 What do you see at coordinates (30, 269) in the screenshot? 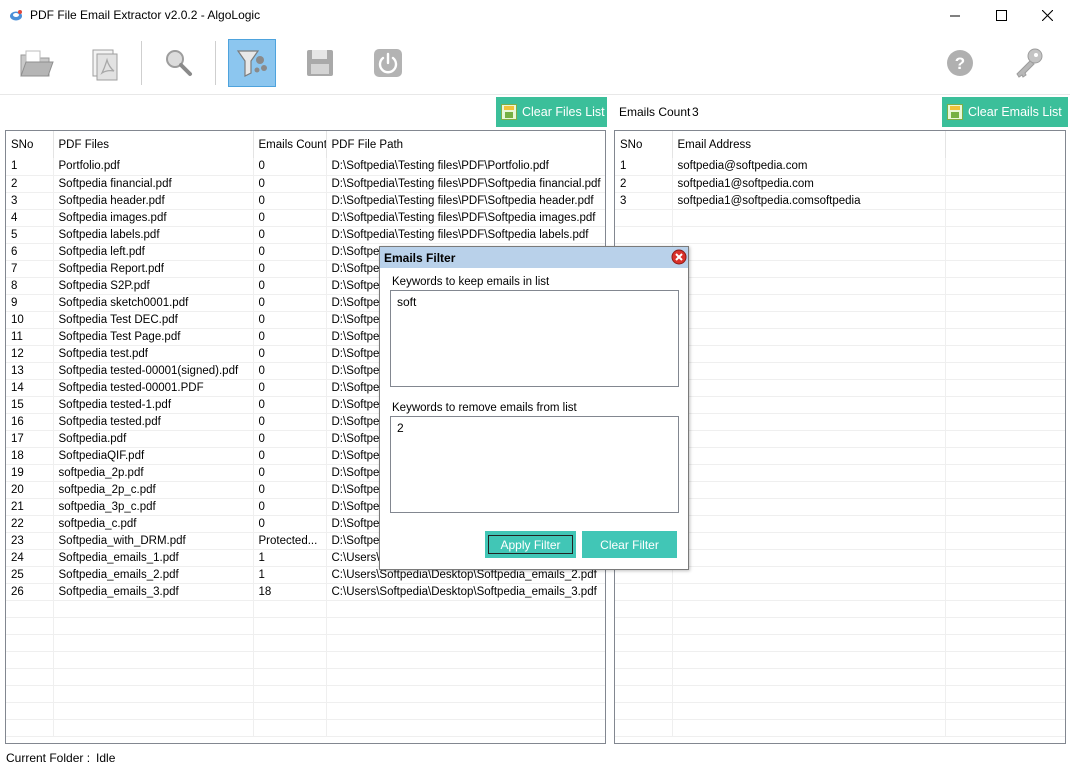
I see `table-cell: 7` at bounding box center [30, 269].